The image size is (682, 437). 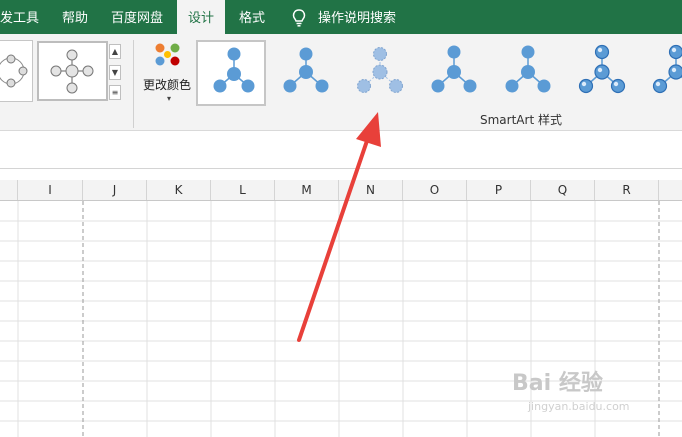 What do you see at coordinates (557, 383) in the screenshot?
I see `baidu-watermark: Bai 经验` at bounding box center [557, 383].